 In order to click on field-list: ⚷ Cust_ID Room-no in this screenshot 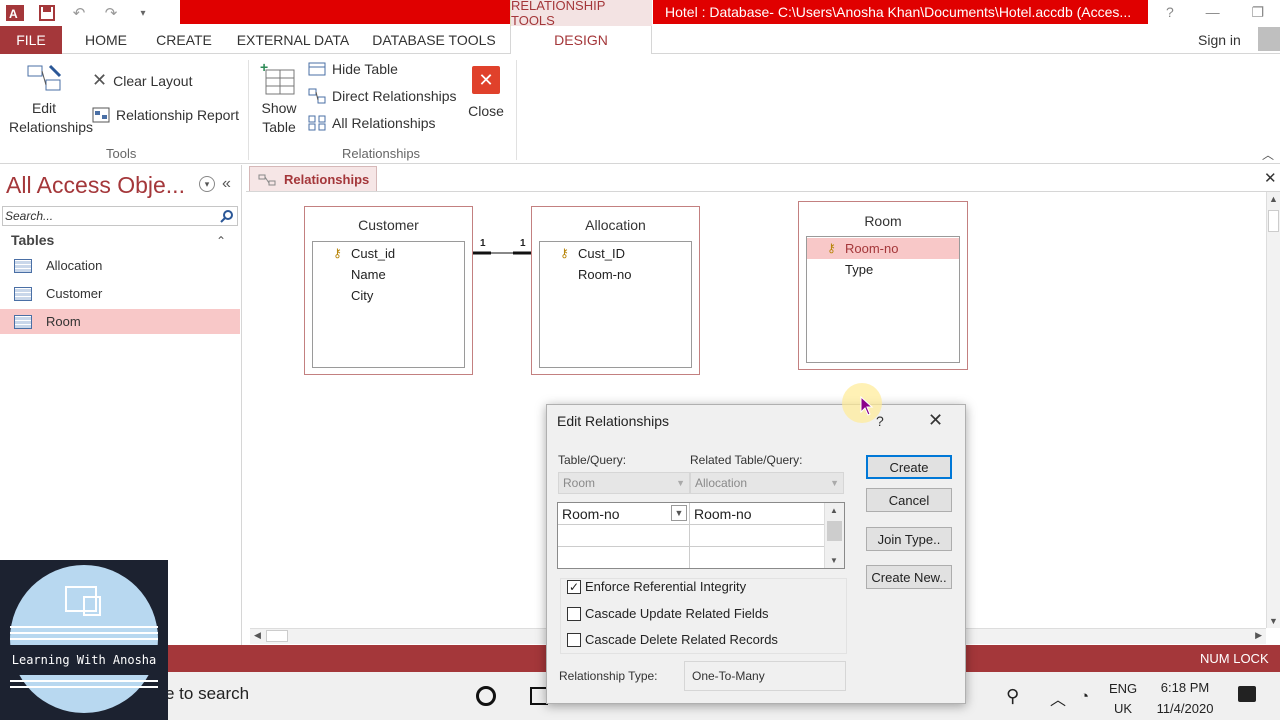, I will do `click(615, 304)`.